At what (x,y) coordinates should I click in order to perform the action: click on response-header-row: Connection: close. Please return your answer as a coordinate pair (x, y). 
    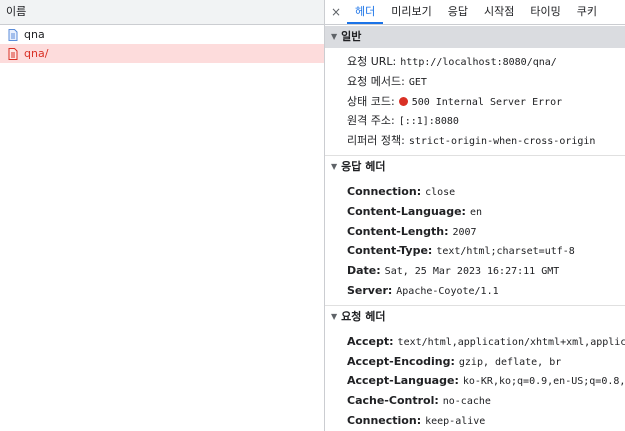
    Looking at the image, I should click on (401, 191).